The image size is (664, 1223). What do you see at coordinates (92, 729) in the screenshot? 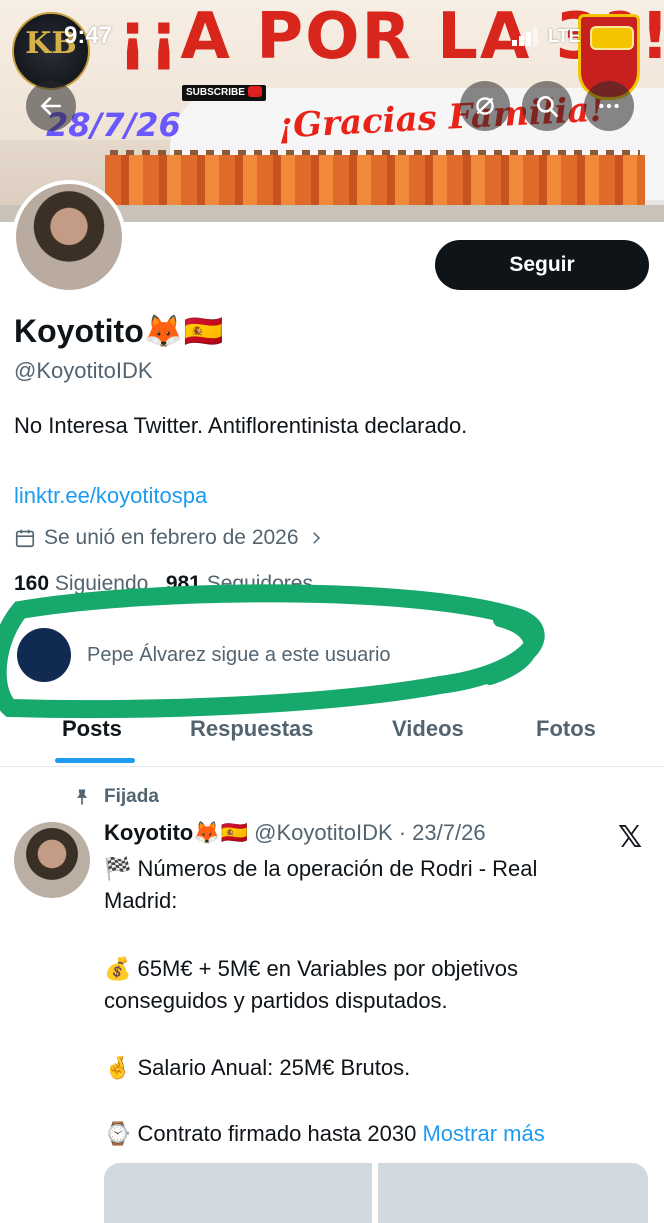
I see `tab-posts: Posts` at bounding box center [92, 729].